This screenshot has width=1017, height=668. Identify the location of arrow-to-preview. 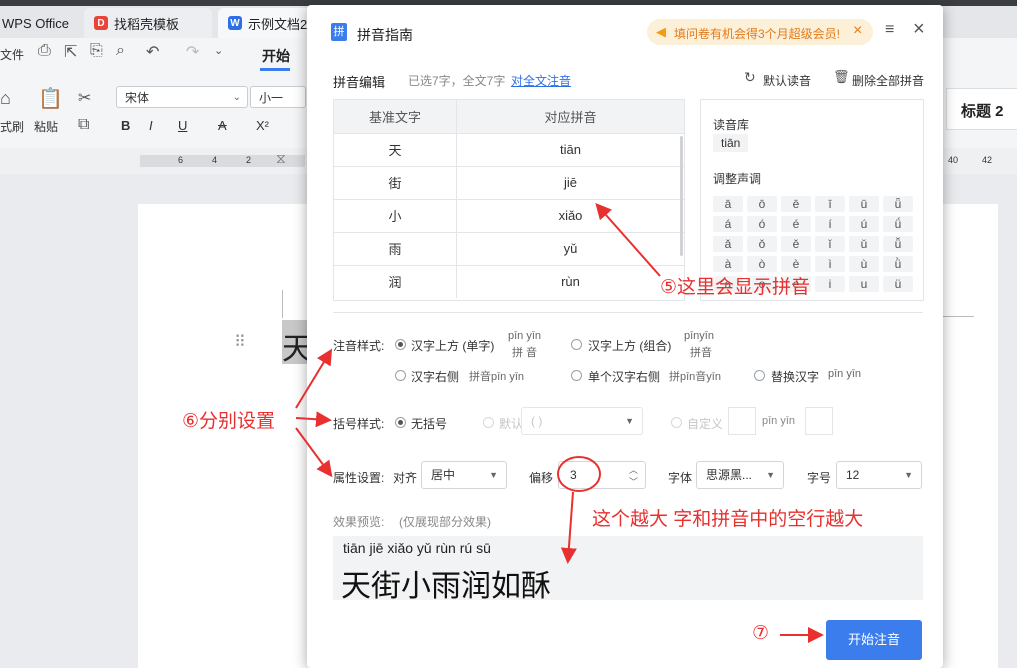
(568, 527).